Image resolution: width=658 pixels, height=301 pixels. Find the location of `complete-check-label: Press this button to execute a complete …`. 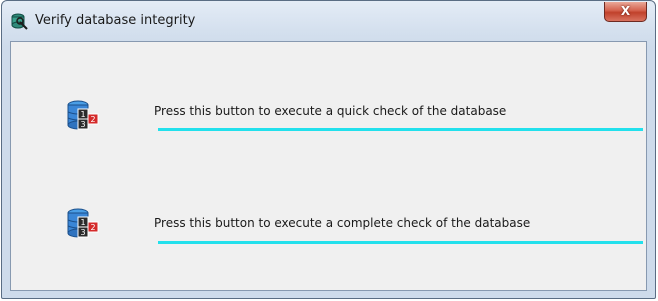

complete-check-label: Press this button to execute a complete … is located at coordinates (342, 223).